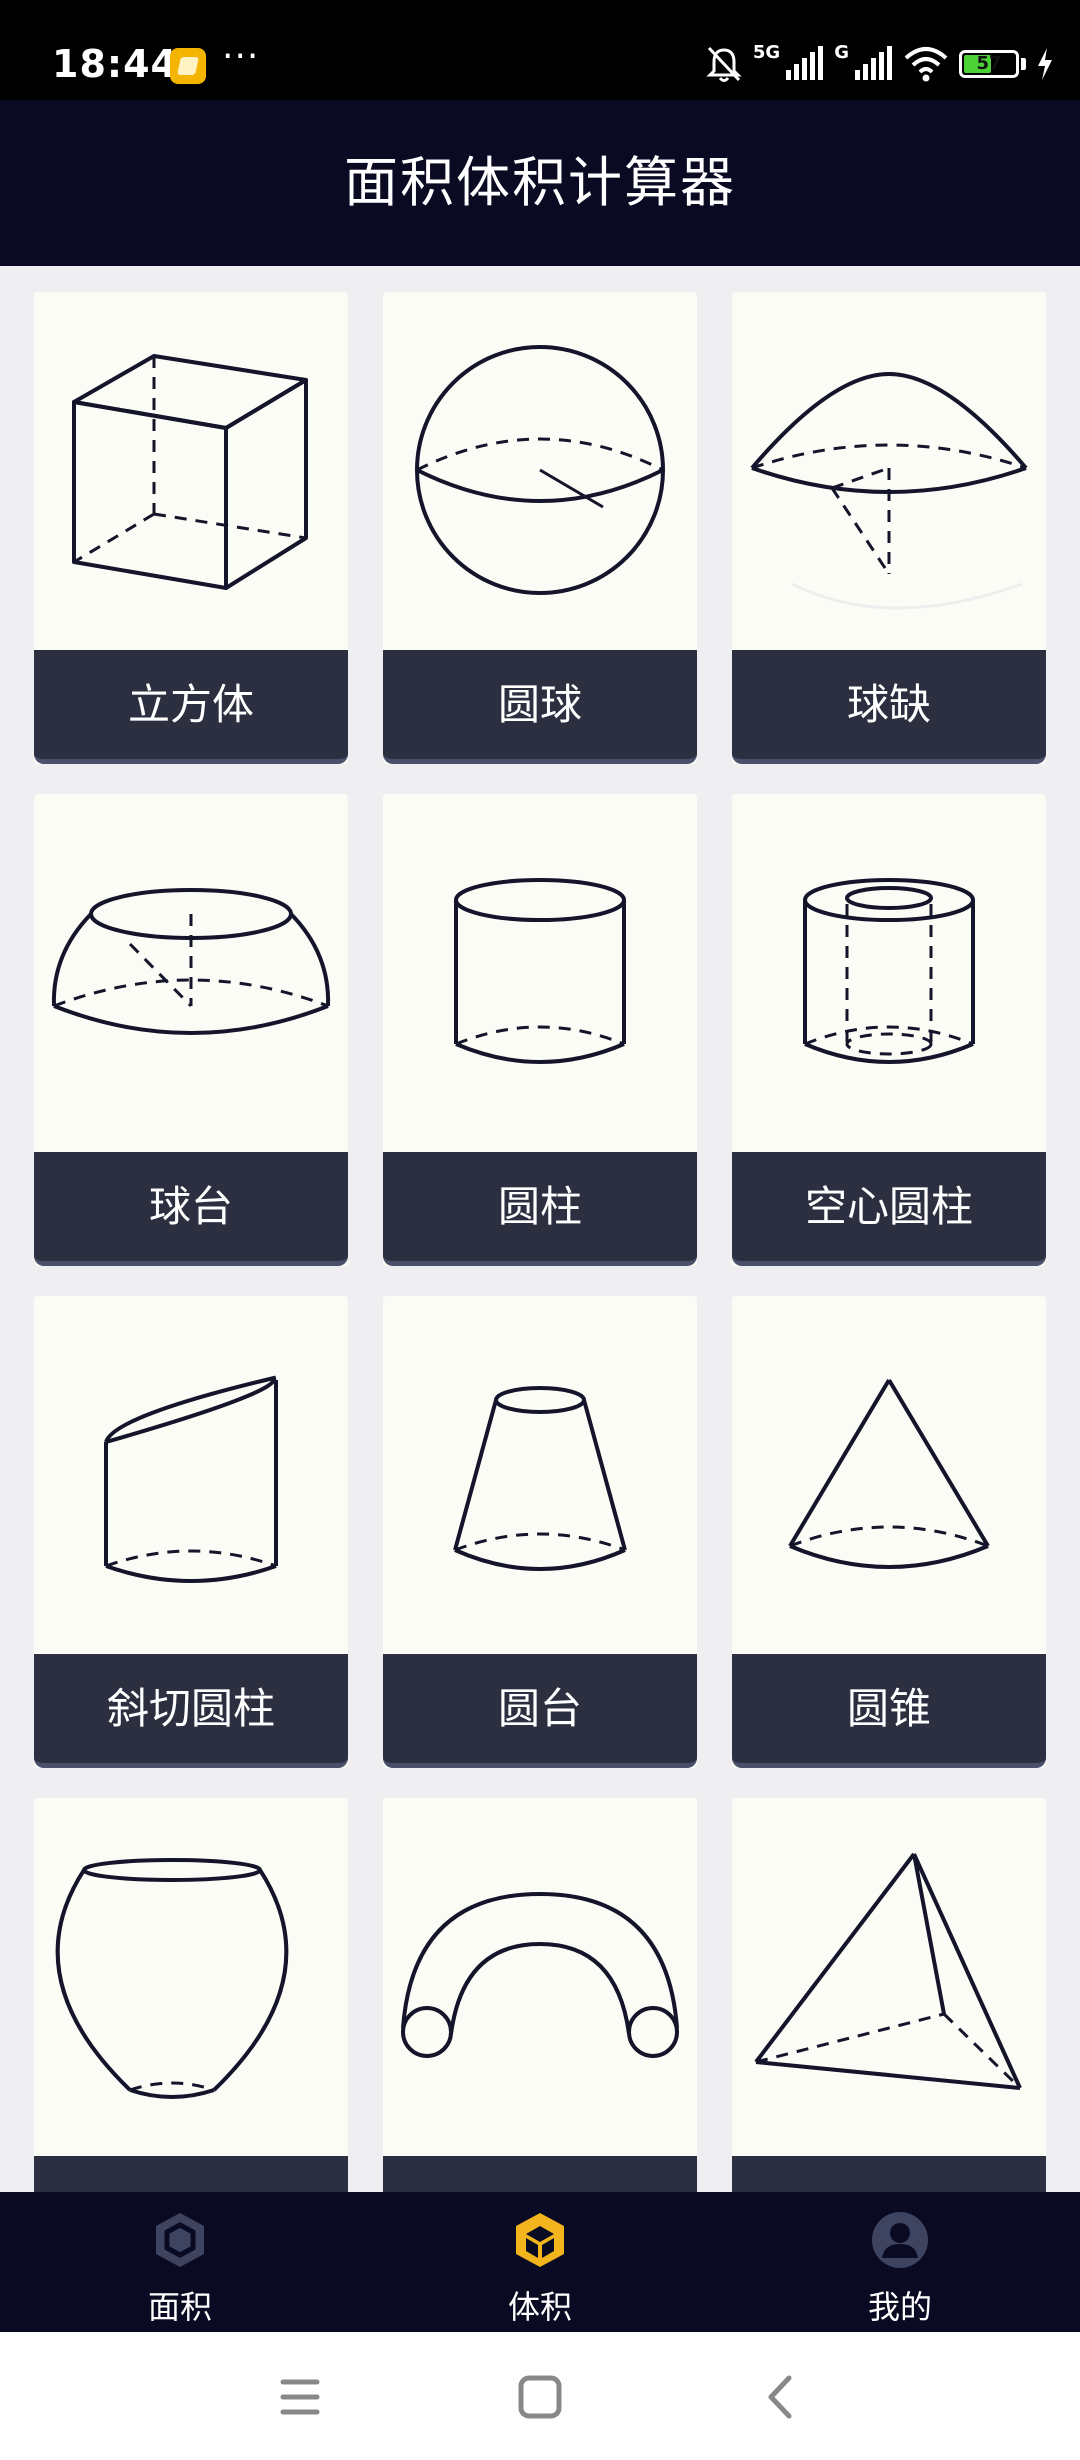  Describe the element at coordinates (889, 490) in the screenshot. I see `spherical-cap-icon` at that location.